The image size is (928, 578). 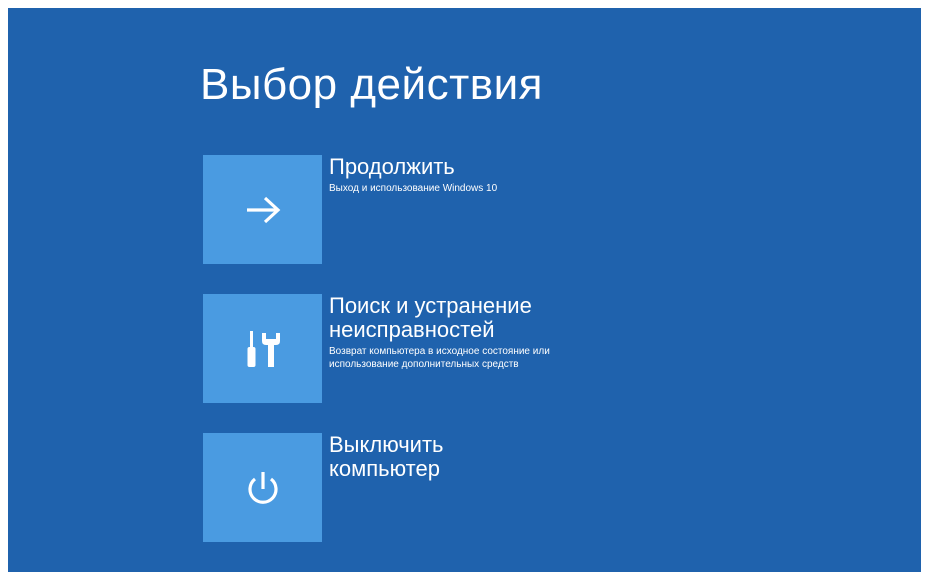 What do you see at coordinates (413, 188) in the screenshot?
I see `continue-description: Выход и использование Windows 10` at bounding box center [413, 188].